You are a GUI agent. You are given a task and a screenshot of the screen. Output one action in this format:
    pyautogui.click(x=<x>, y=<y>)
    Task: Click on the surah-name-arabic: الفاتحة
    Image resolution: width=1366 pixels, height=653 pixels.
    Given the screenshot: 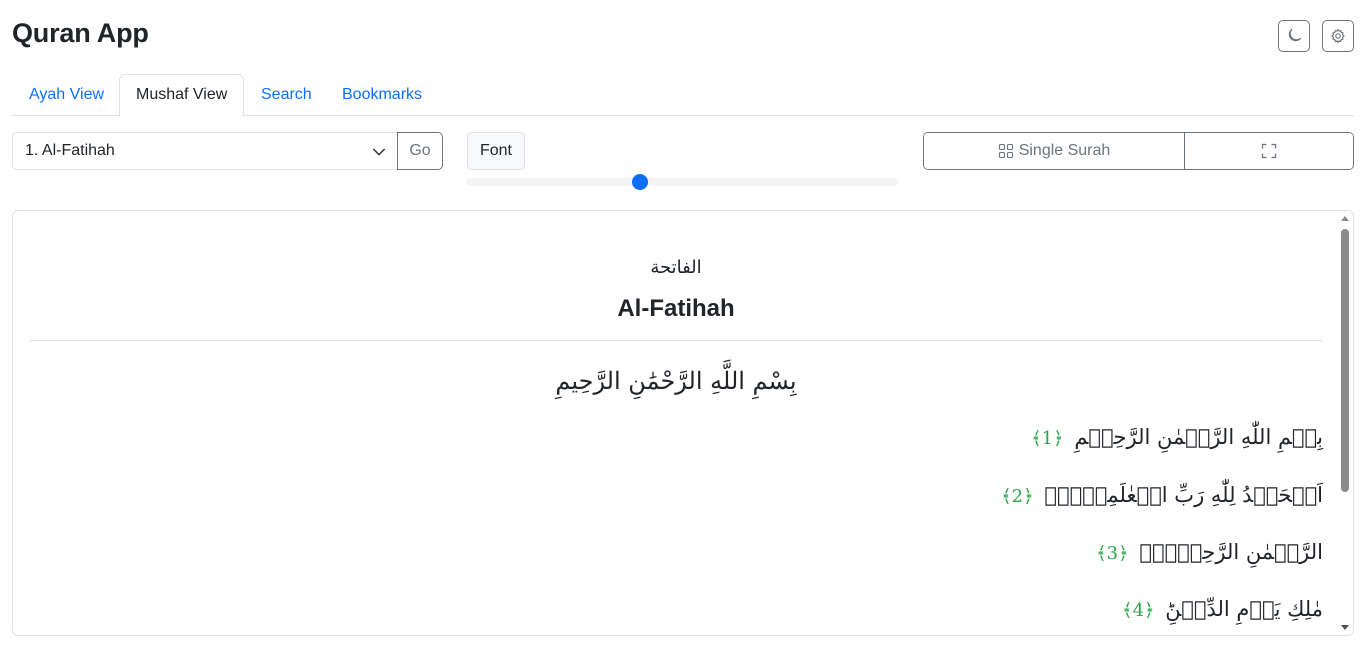 What is the action you would take?
    pyautogui.click(x=676, y=267)
    